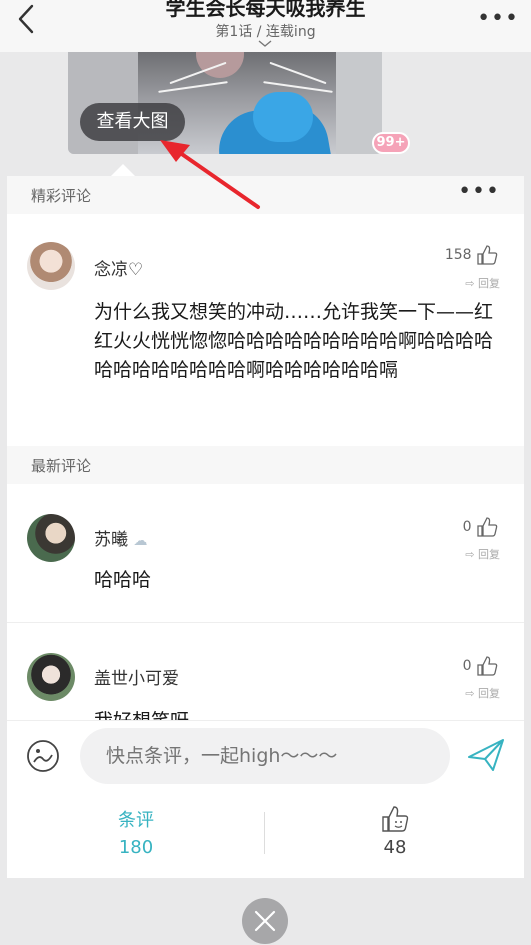 This screenshot has height=945, width=531. Describe the element at coordinates (136, 820) in the screenshot. I see `comments-tab-label: 条评` at that location.